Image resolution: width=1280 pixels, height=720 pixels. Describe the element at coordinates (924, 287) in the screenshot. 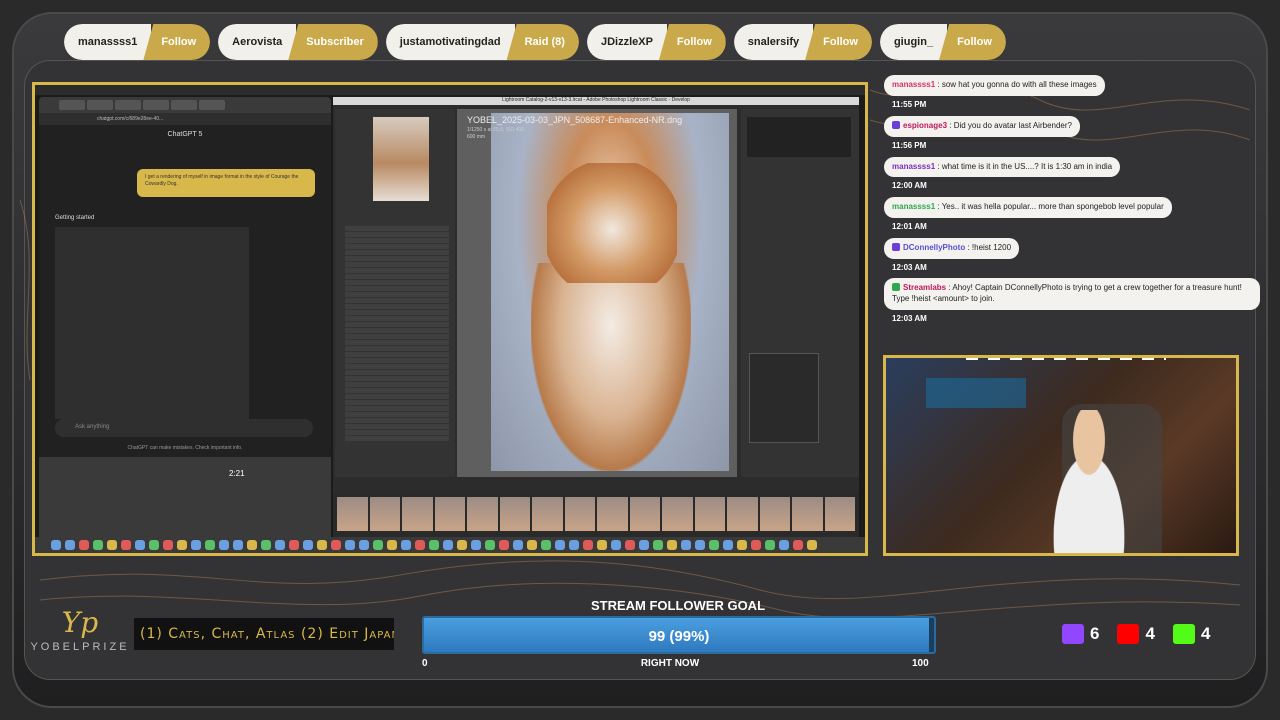

I see `chat-username: Streamlabs` at that location.